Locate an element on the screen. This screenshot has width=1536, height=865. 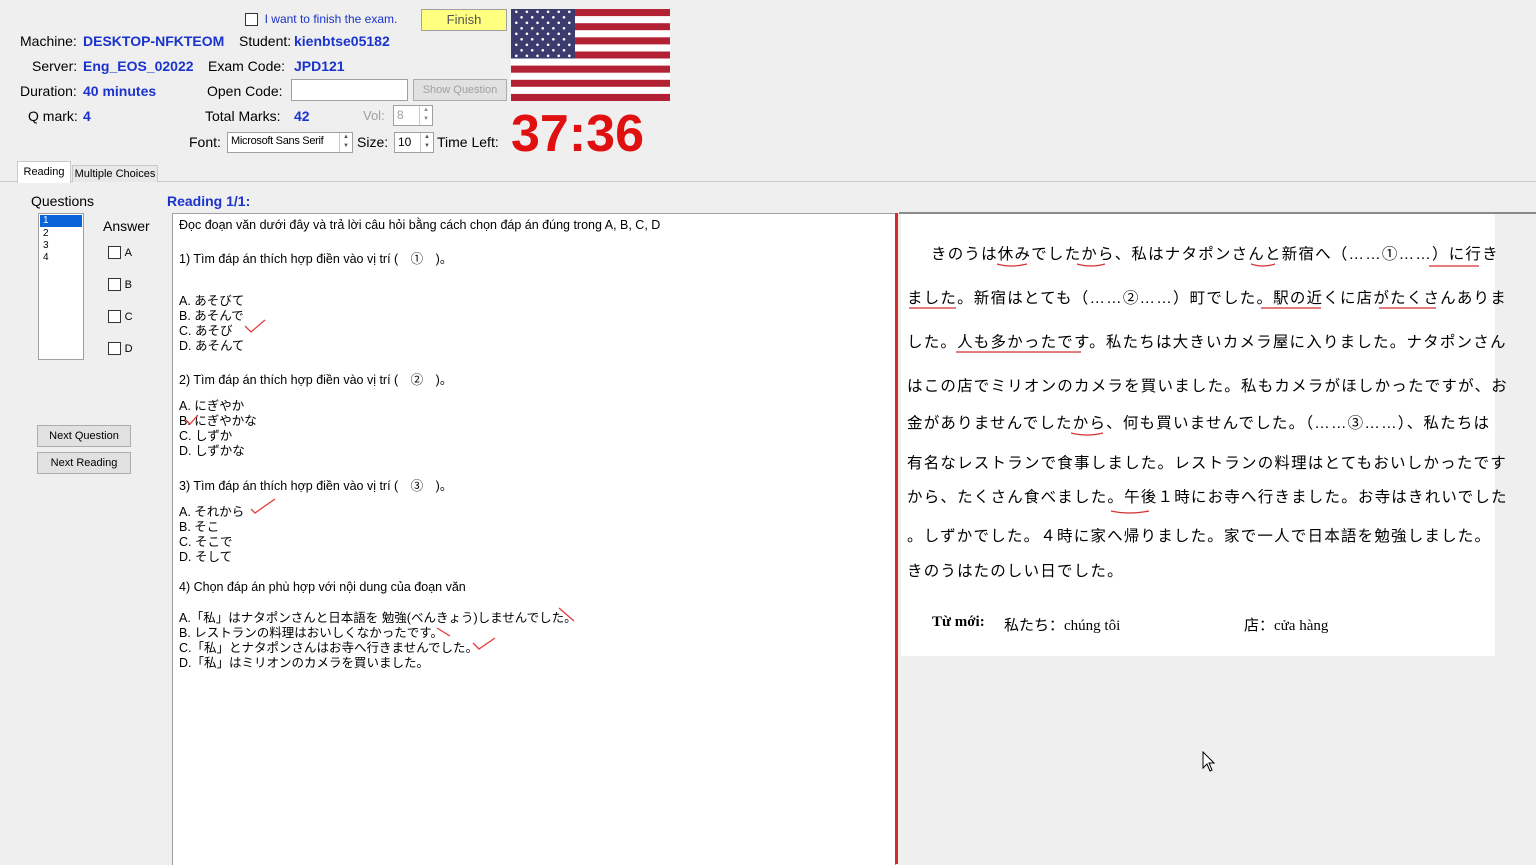
open-code-label: Open Code: is located at coordinates (245, 91).